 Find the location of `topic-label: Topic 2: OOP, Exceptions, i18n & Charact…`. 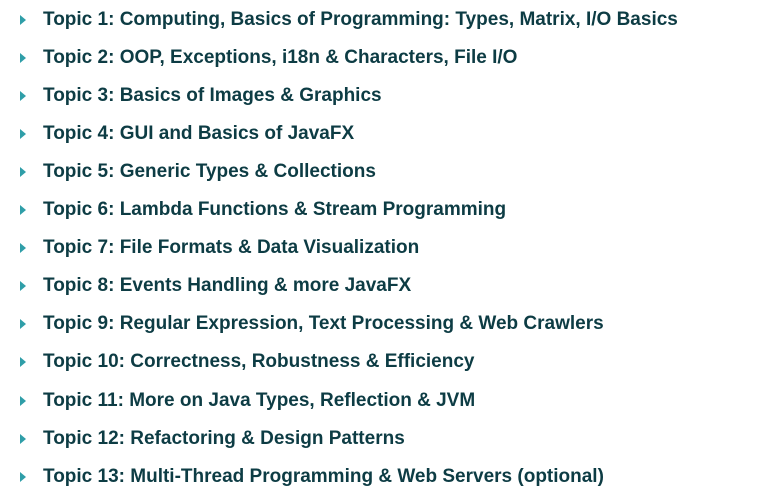

topic-label: Topic 2: OOP, Exceptions, i18n & Charact… is located at coordinates (280, 57).